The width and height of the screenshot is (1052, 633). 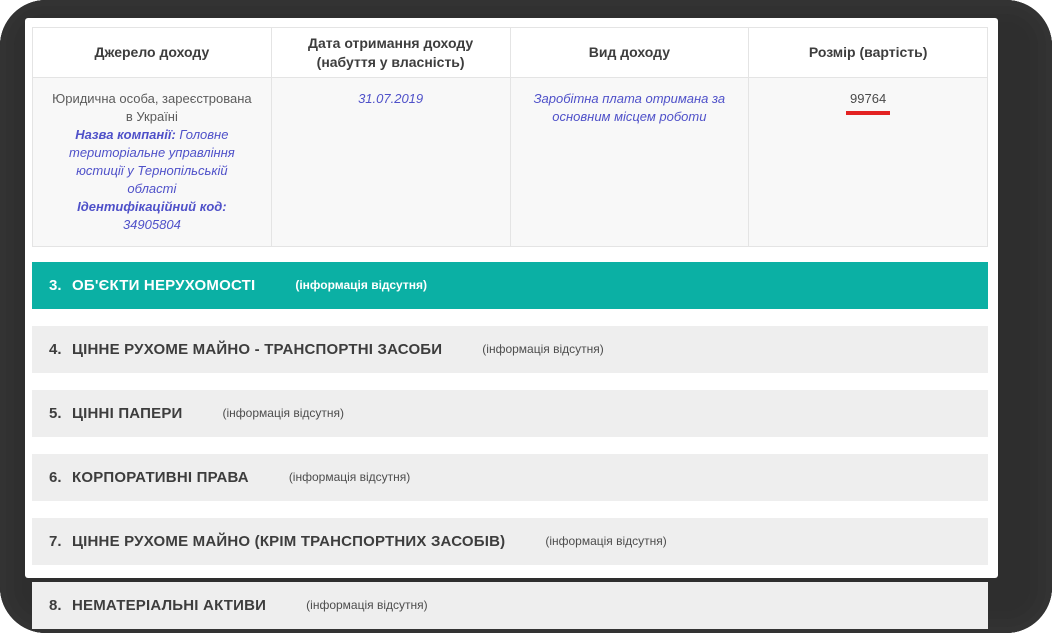 What do you see at coordinates (55, 349) in the screenshot?
I see `section-number: 4.` at bounding box center [55, 349].